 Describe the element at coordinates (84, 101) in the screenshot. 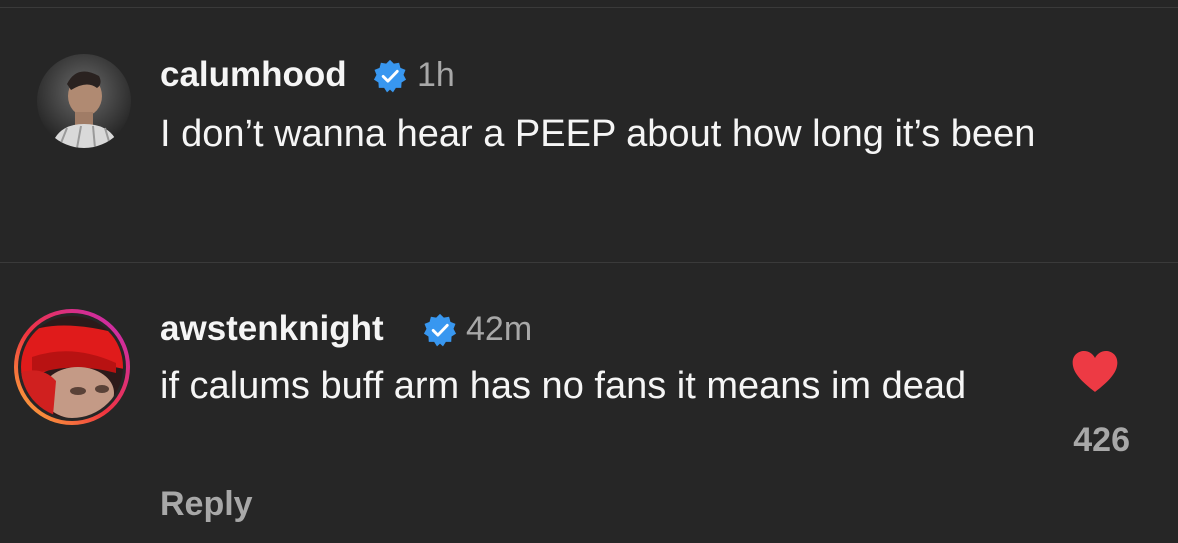

I see `avatar` at that location.